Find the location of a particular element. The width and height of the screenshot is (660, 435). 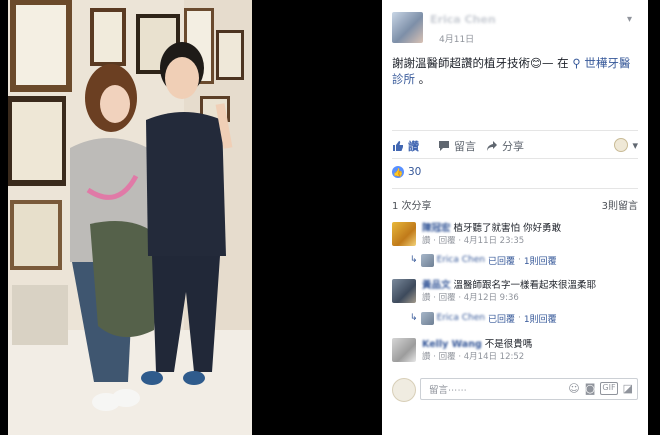

emoji-icon: ☺ is located at coordinates (573, 388).